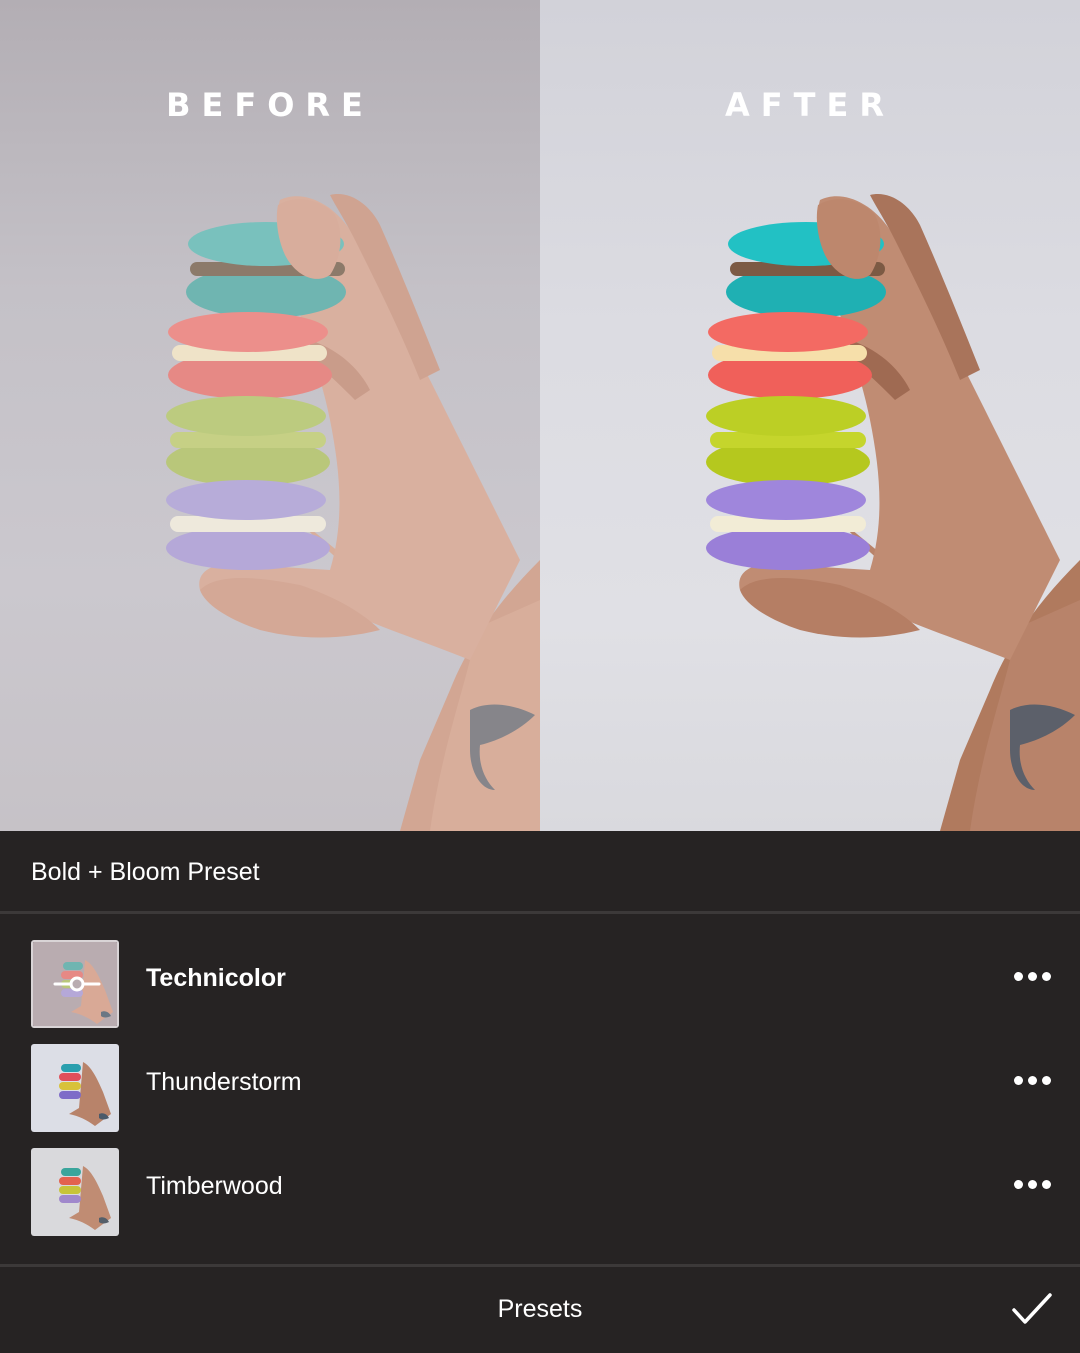 The image size is (1080, 1353). What do you see at coordinates (270, 105) in the screenshot?
I see `before-label: BEFORE` at bounding box center [270, 105].